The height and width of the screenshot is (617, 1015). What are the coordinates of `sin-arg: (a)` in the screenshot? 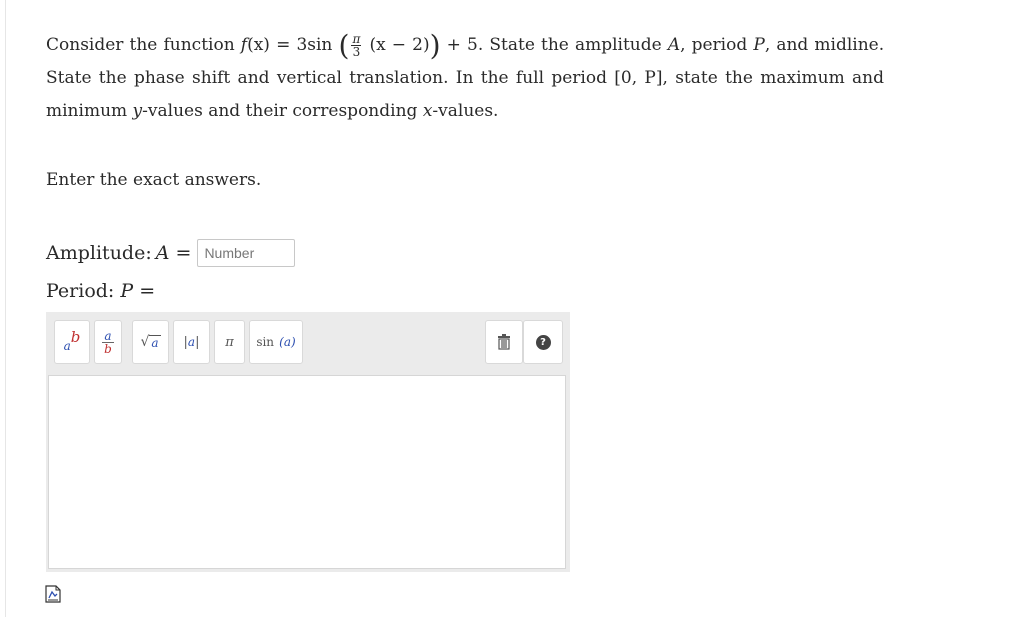 It's located at (287, 342).